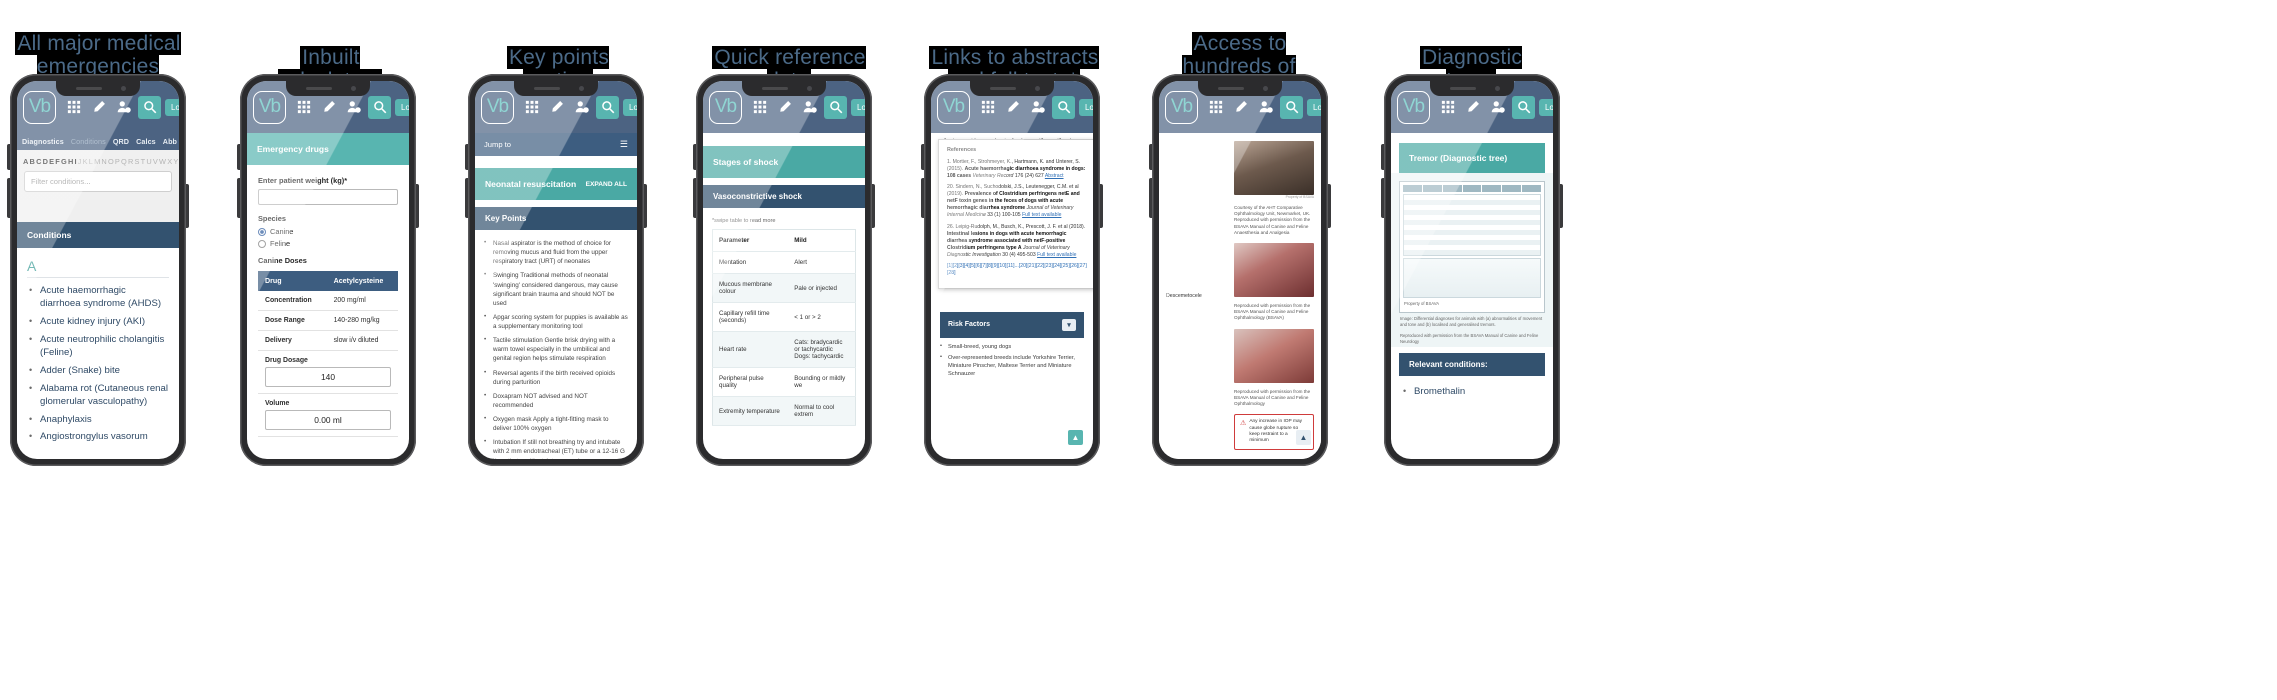 The height and width of the screenshot is (700, 2277). Describe the element at coordinates (328, 243) in the screenshot. I see `species-radio-feline: Feline` at that location.